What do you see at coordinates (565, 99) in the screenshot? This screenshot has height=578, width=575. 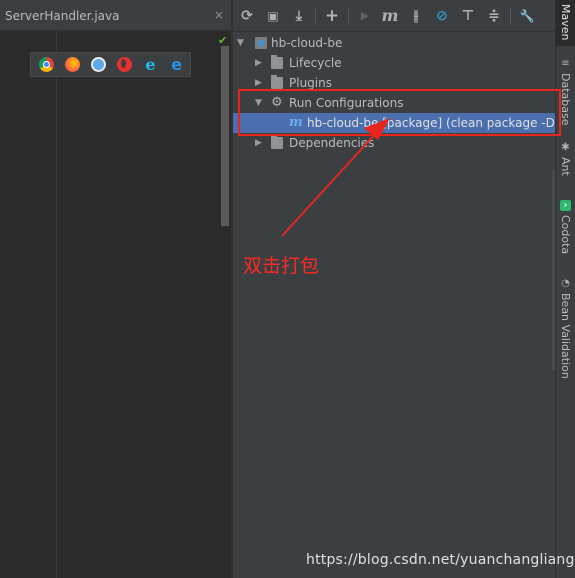 I see `stripe-tab-label: Database` at bounding box center [565, 99].